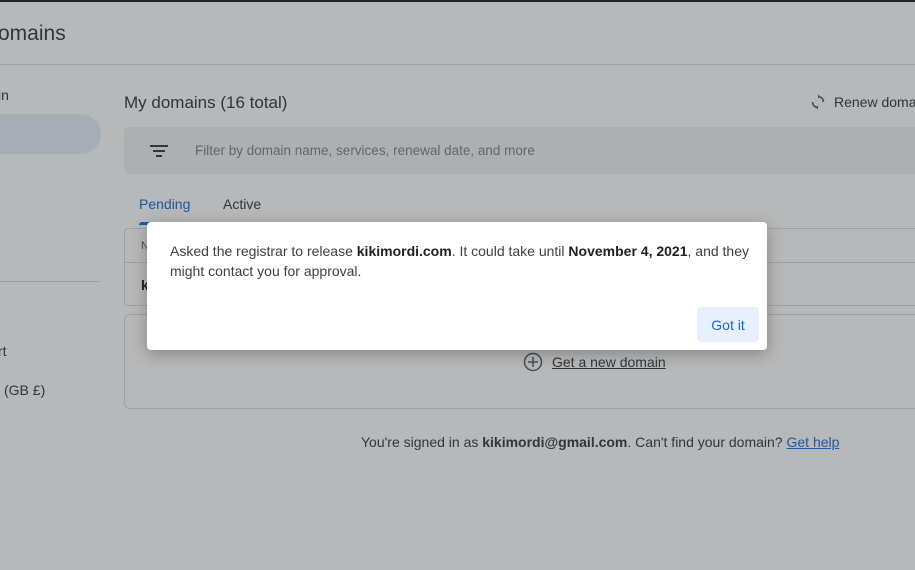  What do you see at coordinates (628, 251) in the screenshot?
I see `dialog-msg-date: November 4, 2021` at bounding box center [628, 251].